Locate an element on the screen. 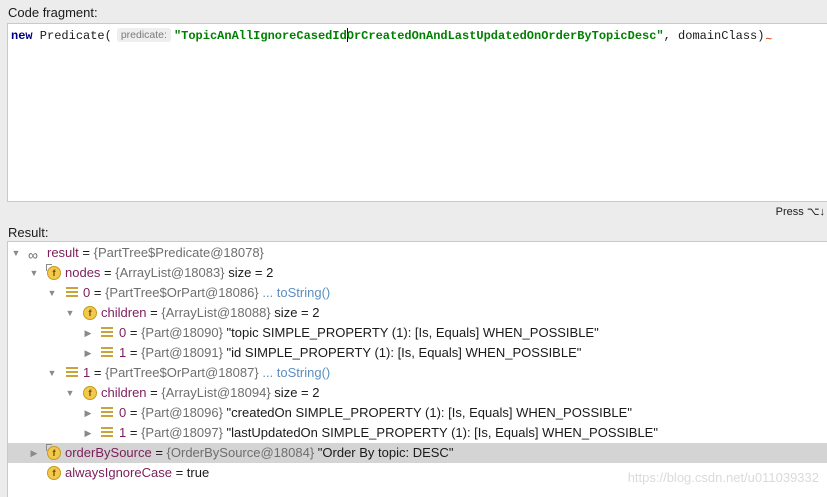 Image resolution: width=827 pixels, height=497 pixels. call-tail: , domainClass) is located at coordinates (714, 36).